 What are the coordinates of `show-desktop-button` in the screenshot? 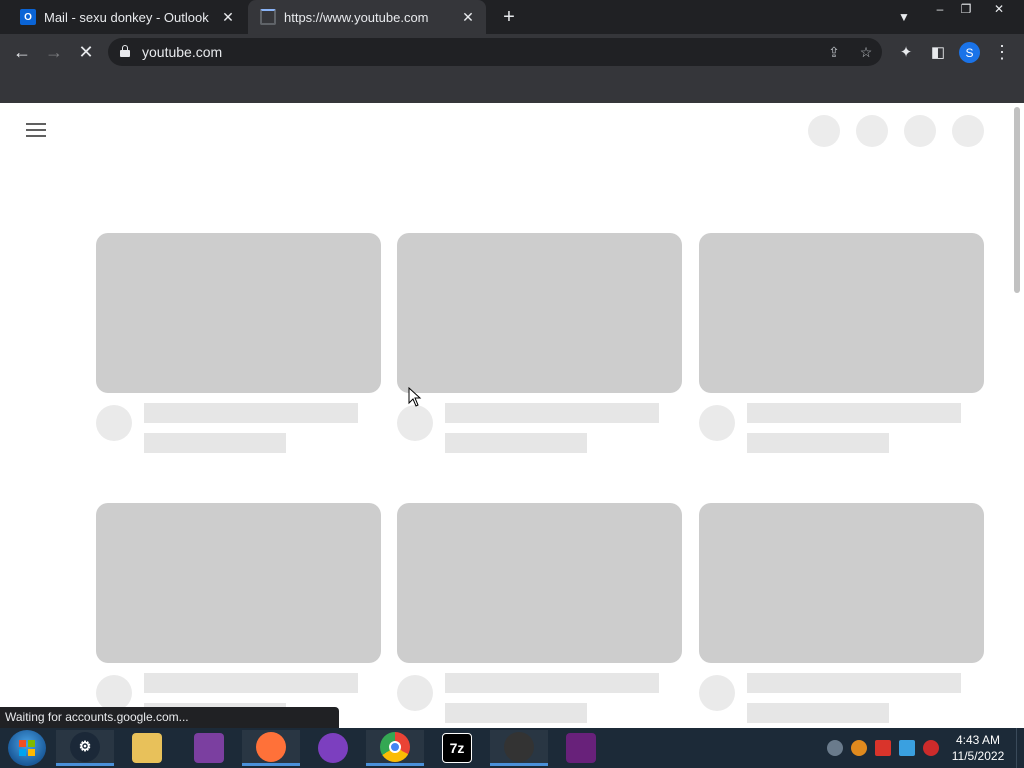 It's located at (1020, 748).